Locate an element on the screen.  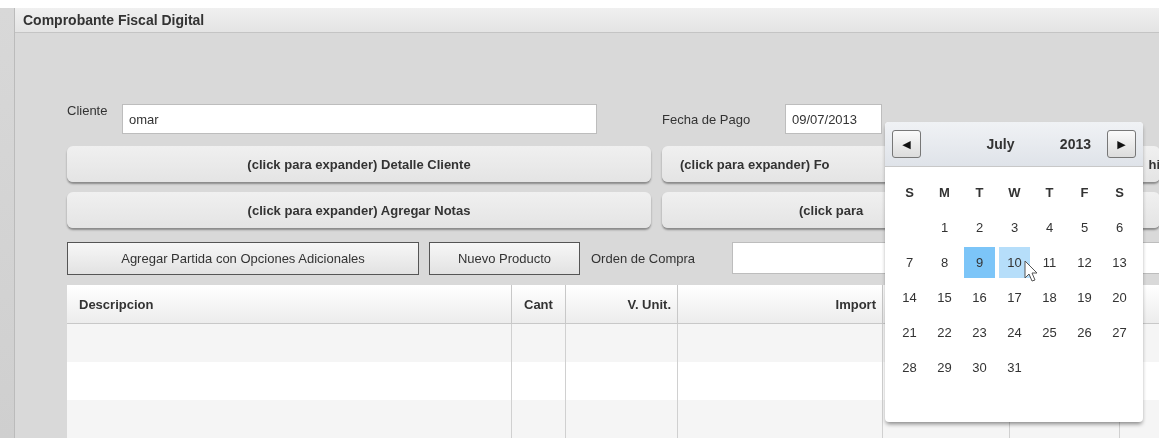
window-title: Comprobante Fiscal Digital is located at coordinates (114, 20).